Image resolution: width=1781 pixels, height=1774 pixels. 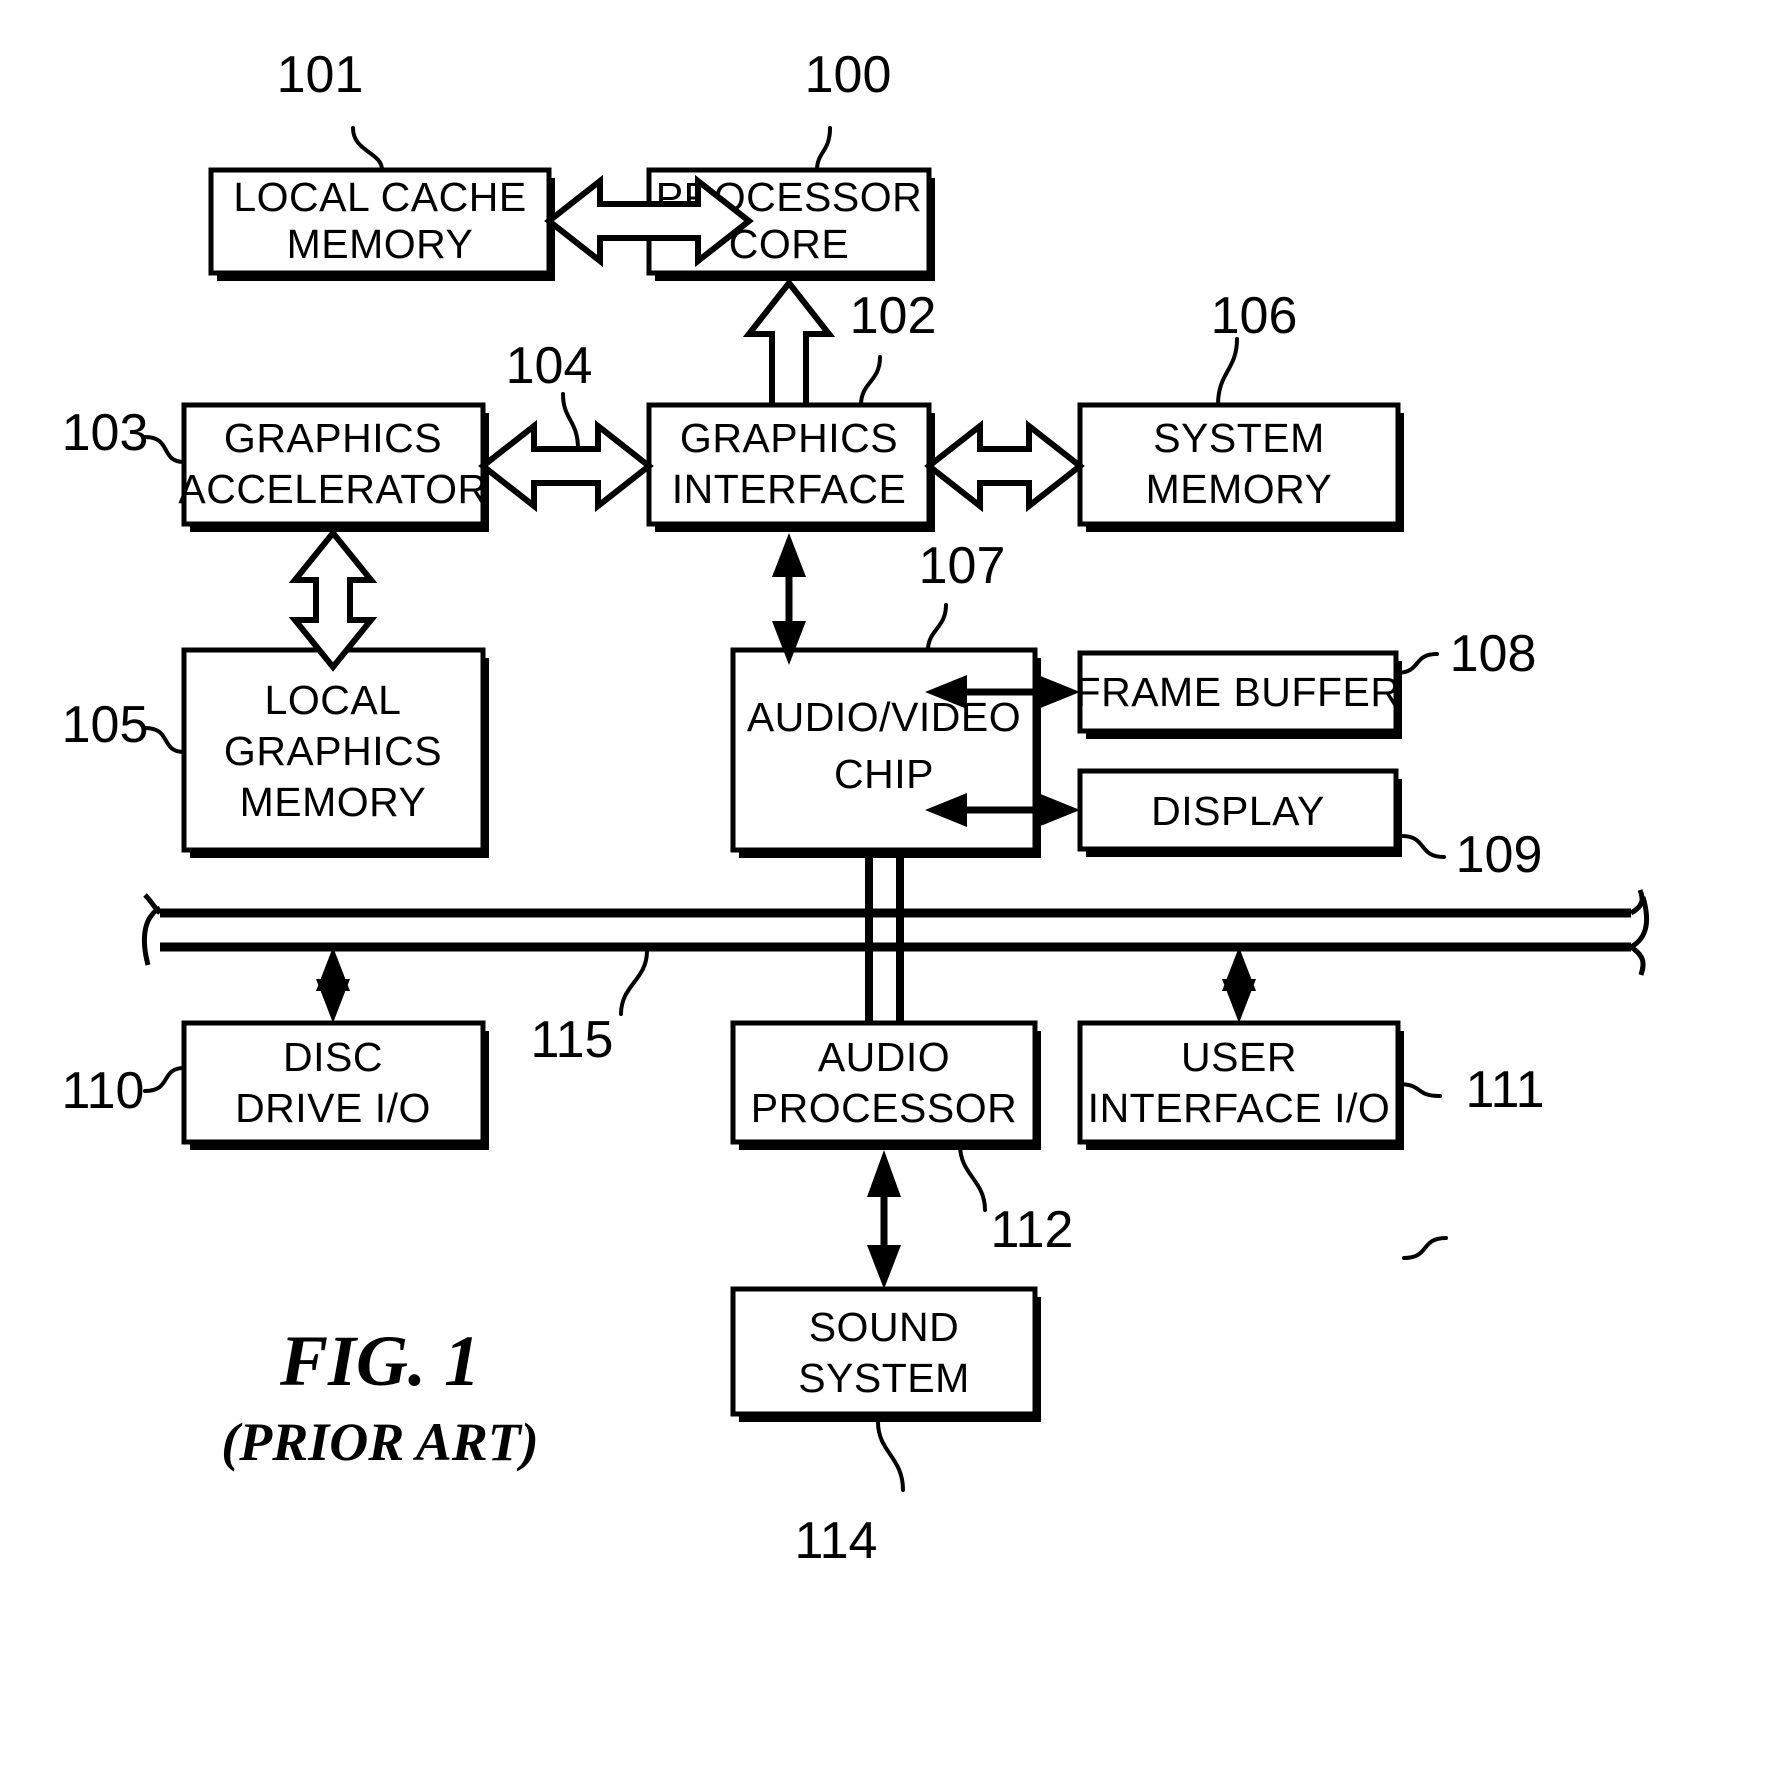 I want to click on block-101-label-line1: LOCAL CACHE, so click(x=379, y=197).